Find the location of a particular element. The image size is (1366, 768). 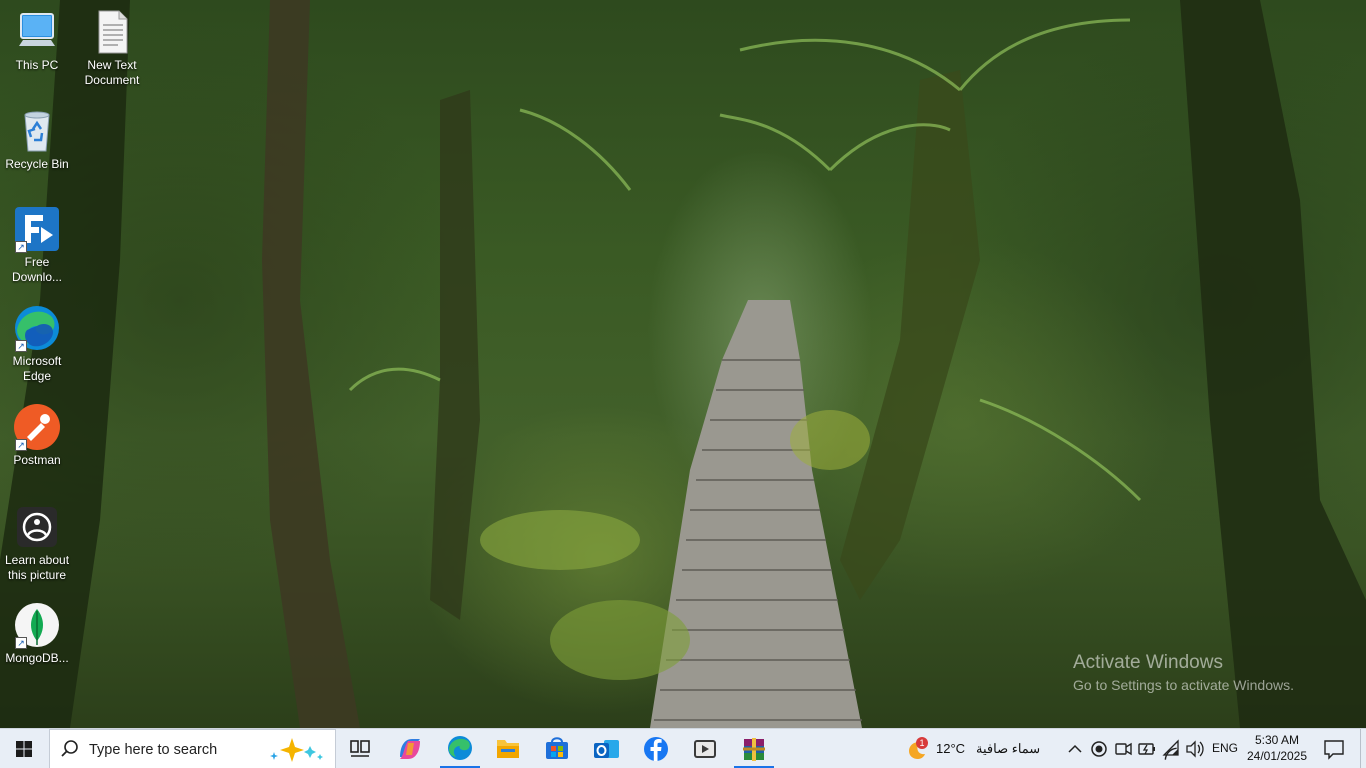

wifi-icon is located at coordinates (1170, 749).